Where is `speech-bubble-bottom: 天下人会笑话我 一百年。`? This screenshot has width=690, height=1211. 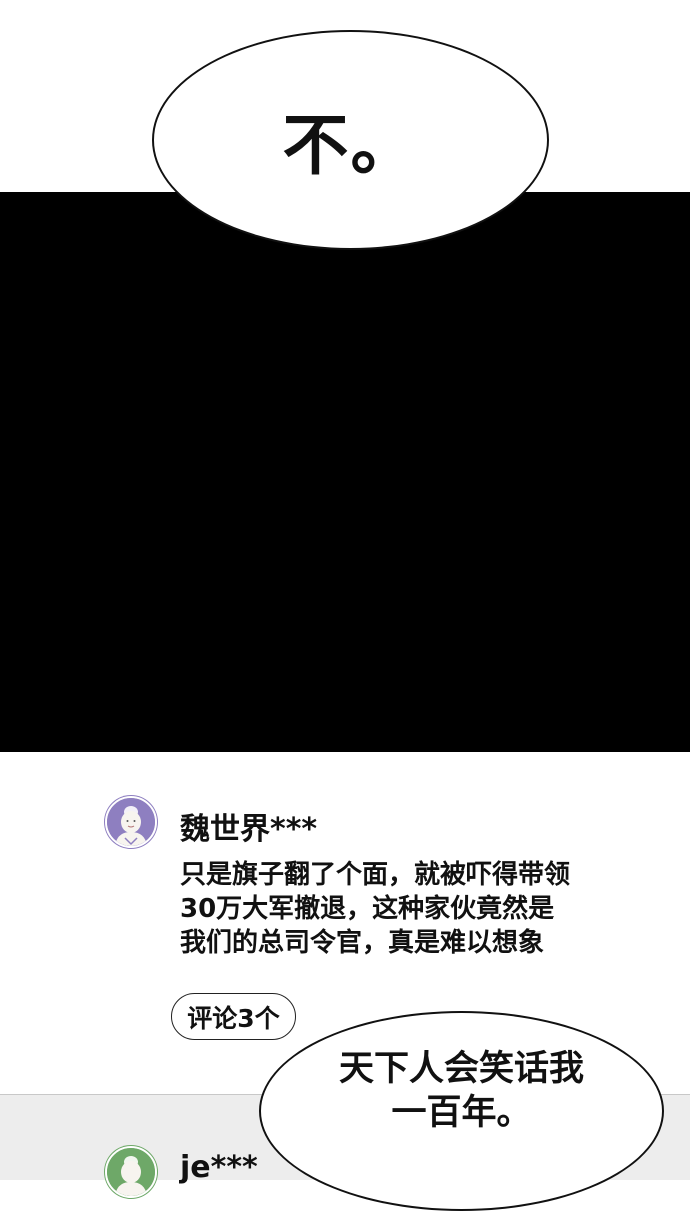
speech-bubble-bottom: 天下人会笑话我 一百年。 is located at coordinates (461, 1111).